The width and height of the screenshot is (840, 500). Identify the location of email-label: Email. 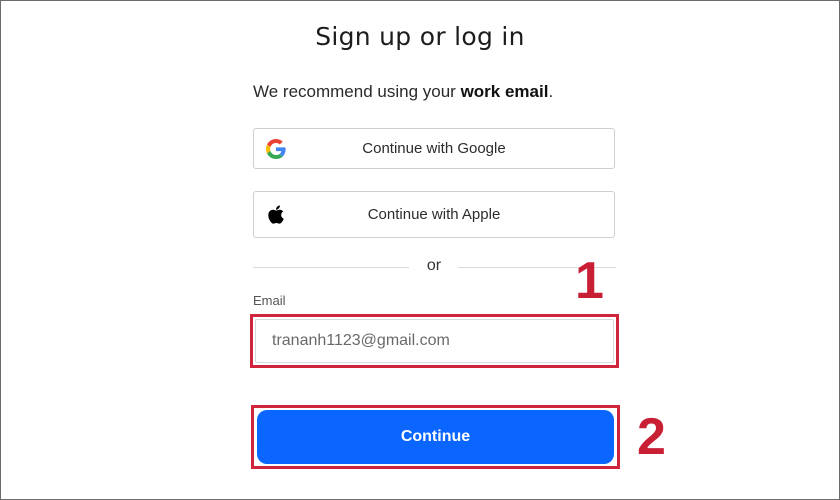
(269, 300).